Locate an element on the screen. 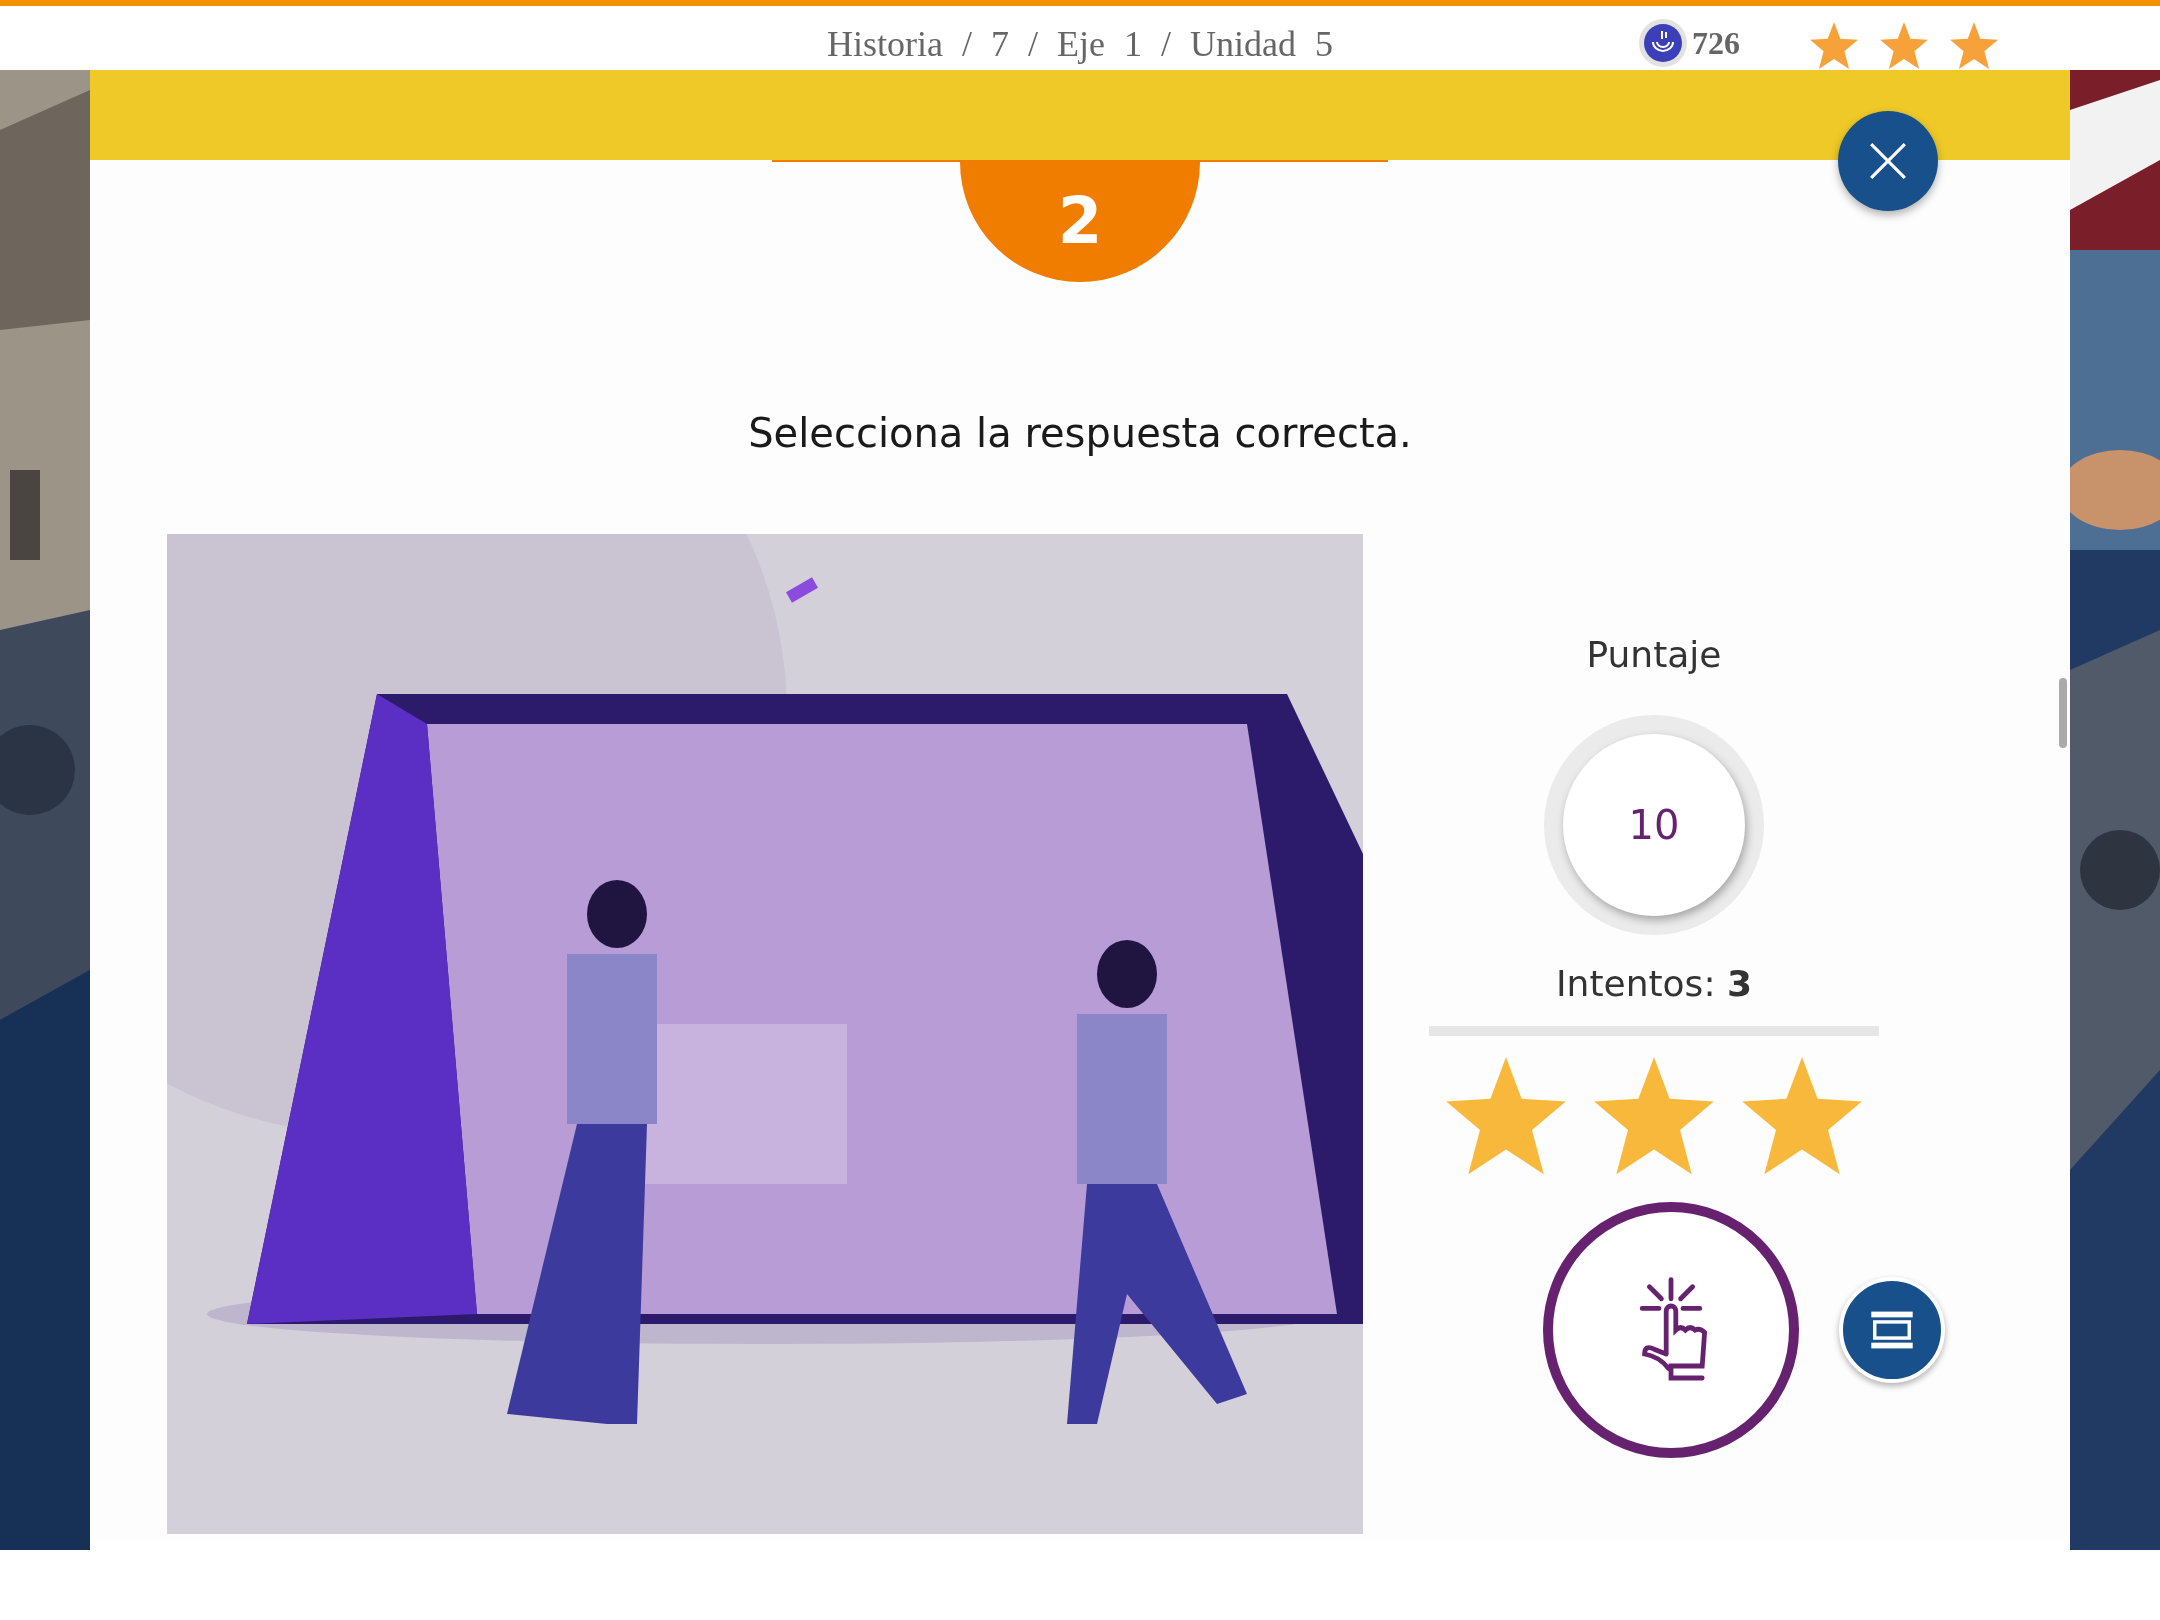 The image size is (2160, 1620). coin-icon is located at coordinates (1663, 43).